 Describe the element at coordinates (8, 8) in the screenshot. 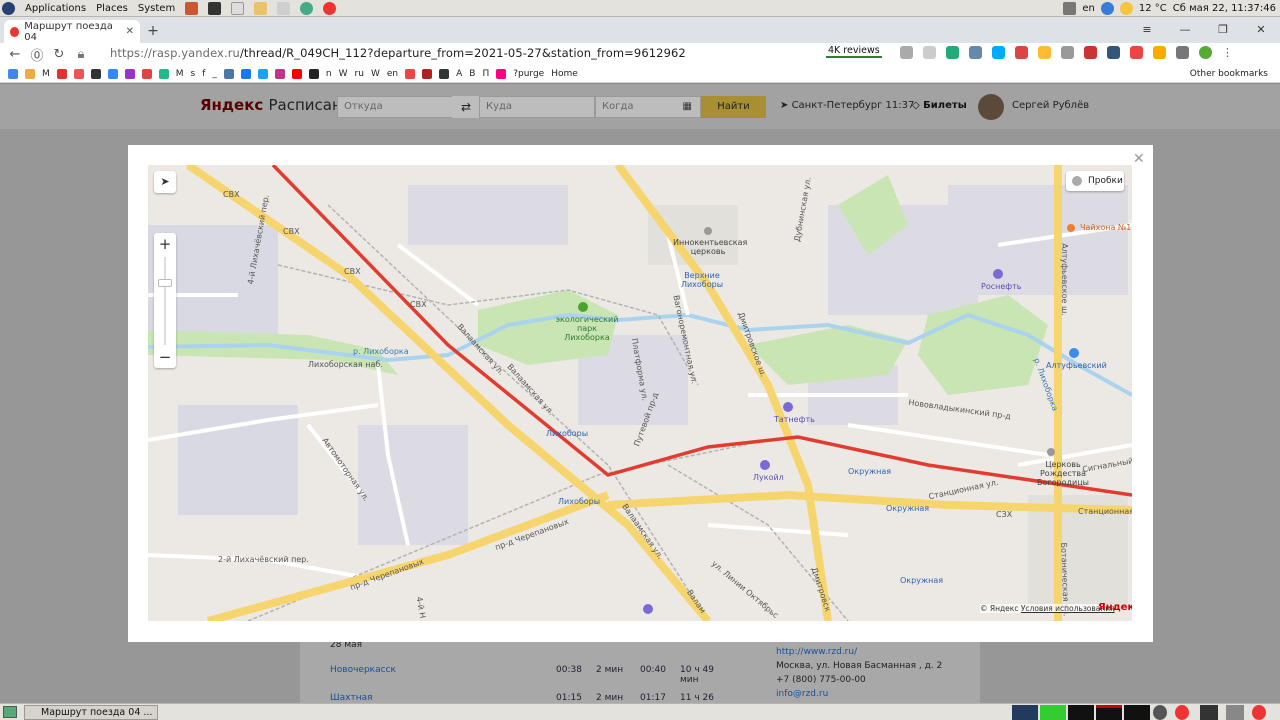

I see `fedora-logo-icon` at that location.